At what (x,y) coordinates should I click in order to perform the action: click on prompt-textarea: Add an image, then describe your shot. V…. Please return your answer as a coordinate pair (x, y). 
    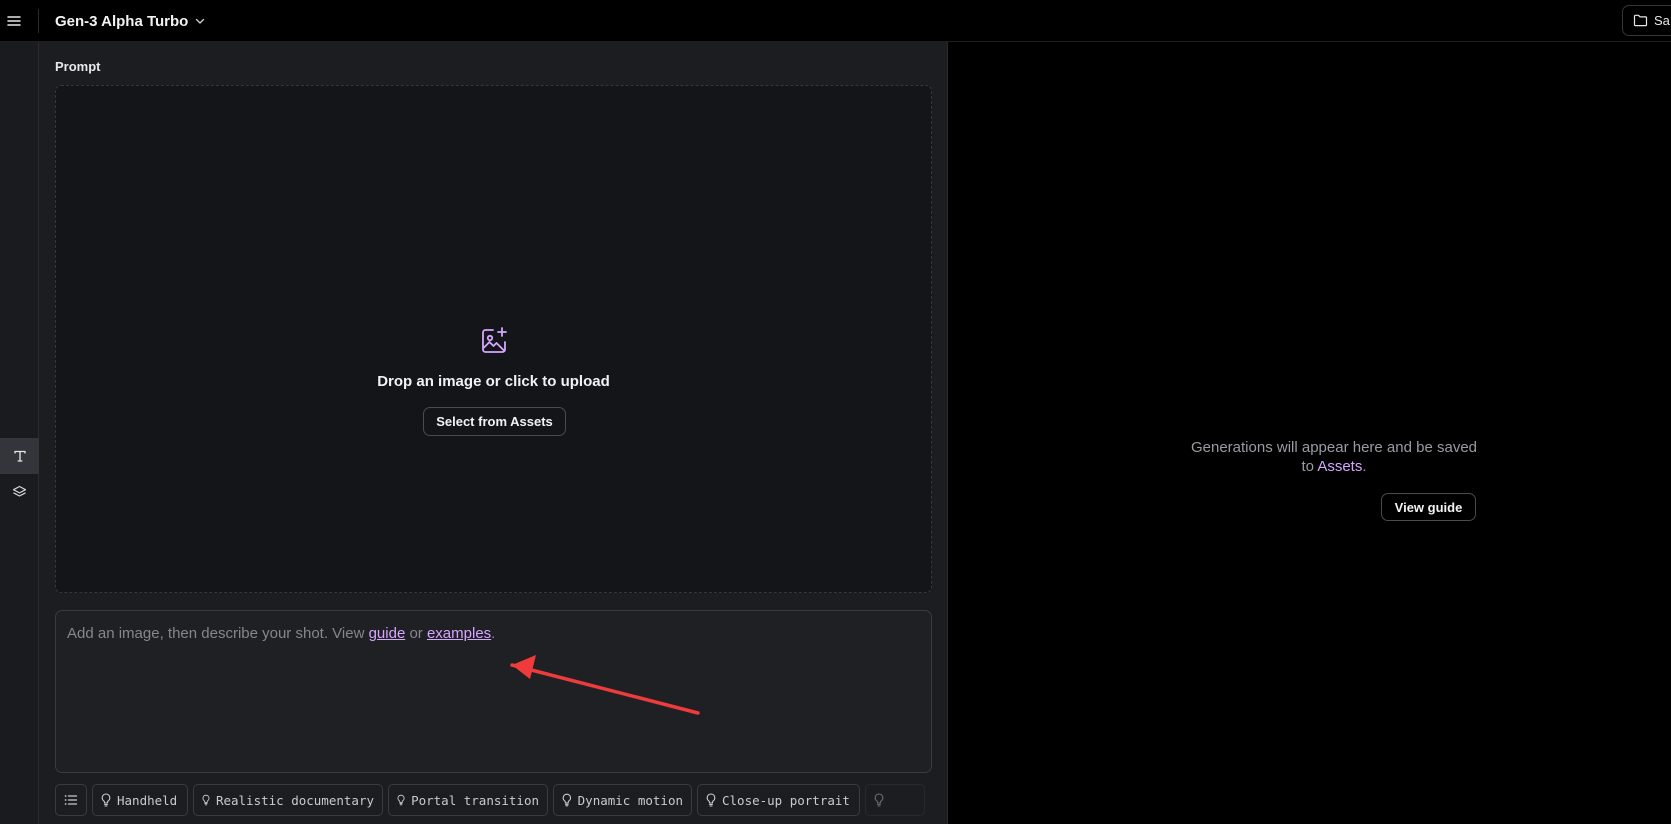
    Looking at the image, I should click on (493, 691).